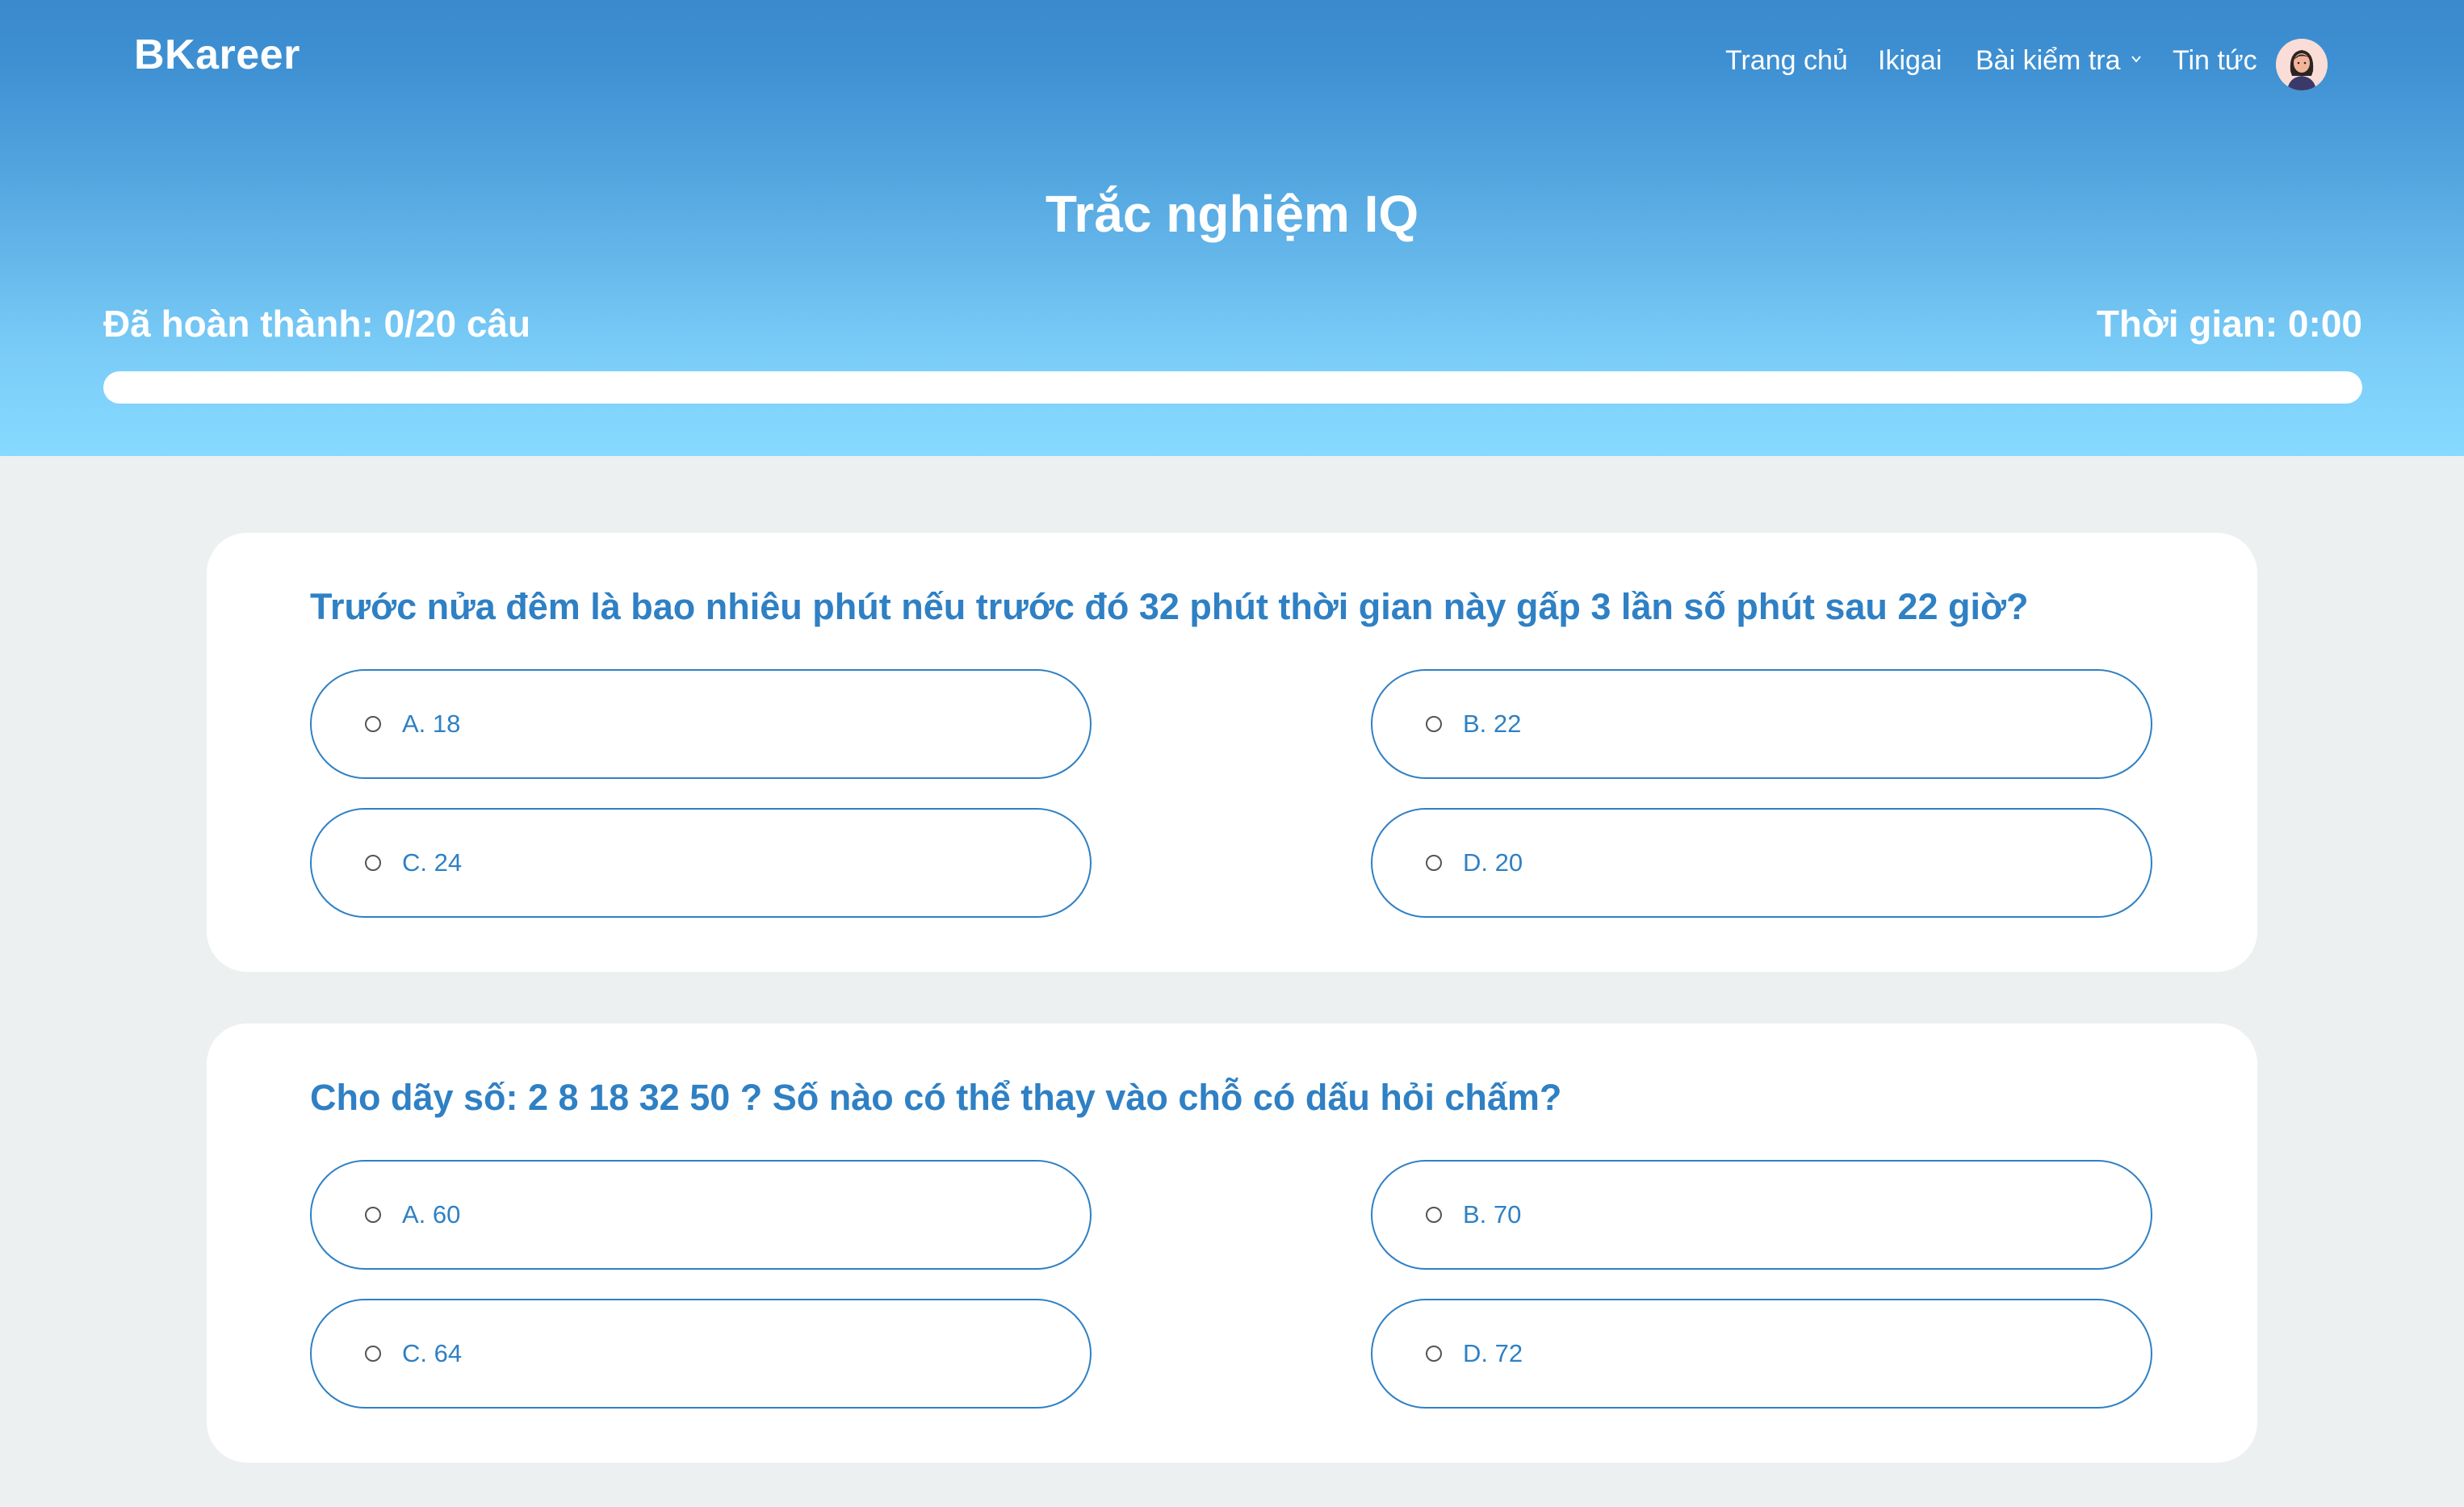 Image resolution: width=2464 pixels, height=1507 pixels. I want to click on page-title: Trắc nghiệm IQ, so click(1232, 214).